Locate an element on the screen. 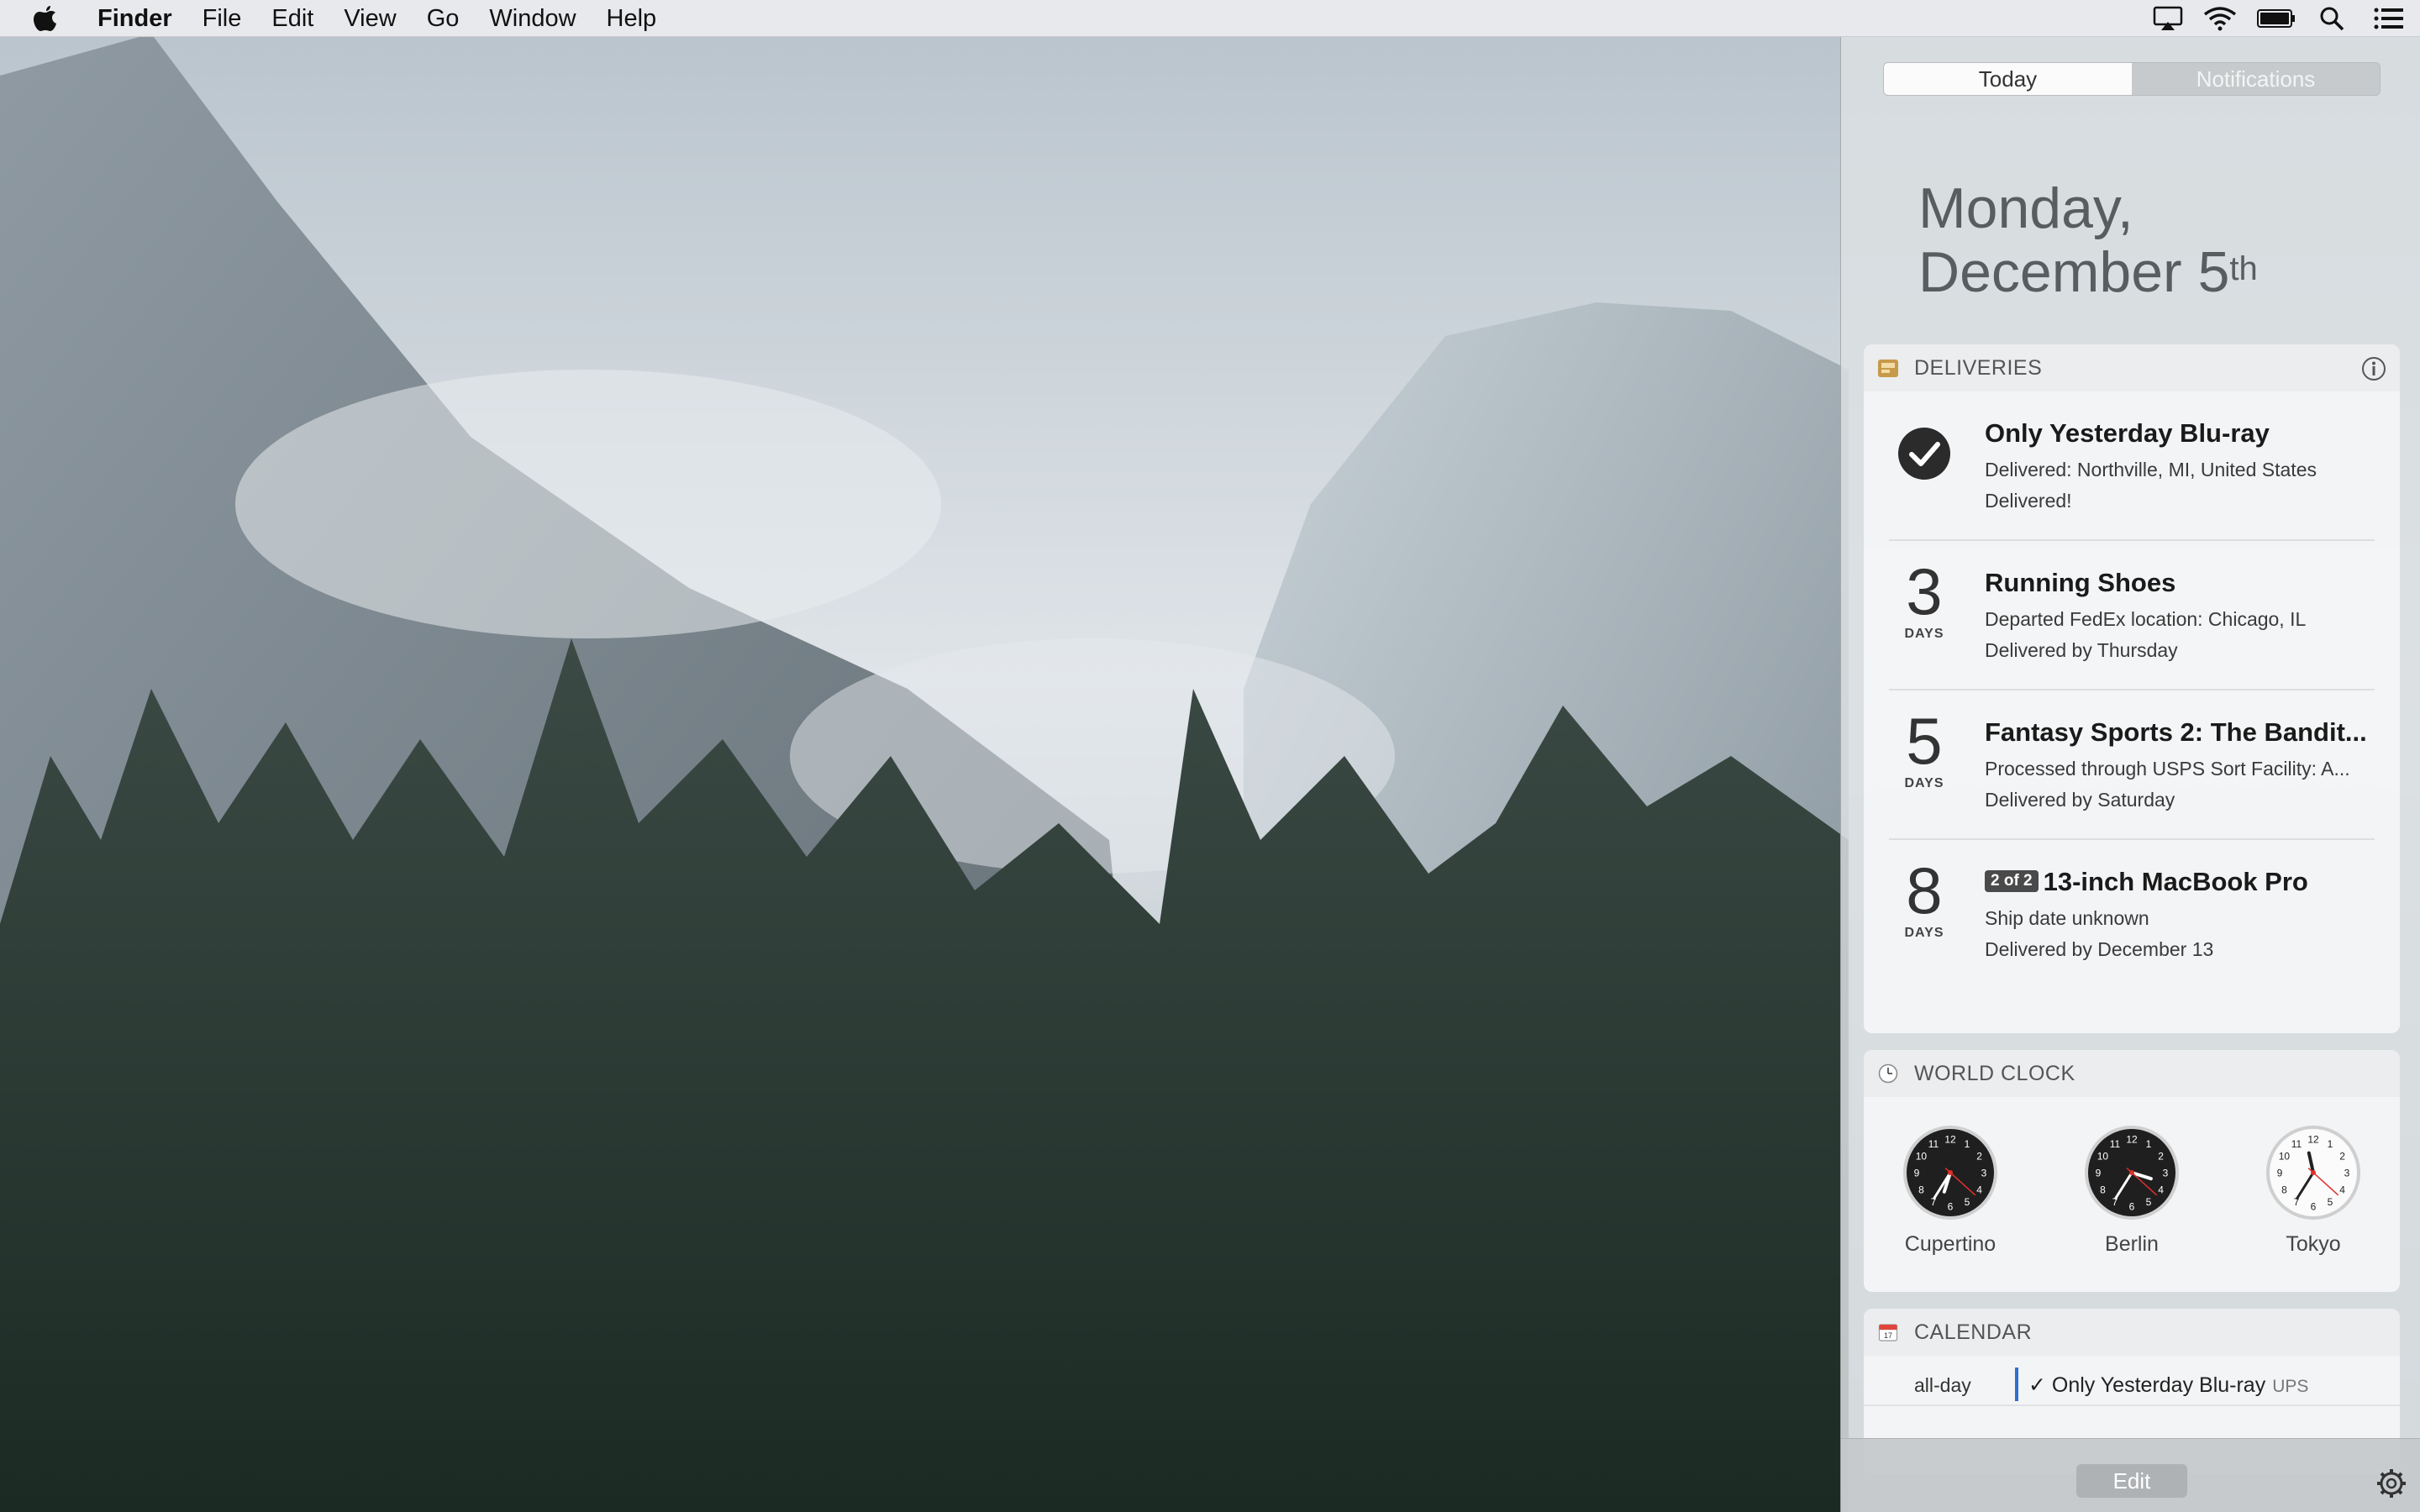 Image resolution: width=2420 pixels, height=1512 pixels. world-clock-item: 1 2 3 4 5 6 7 8 9 10 11 12 Berlin is located at coordinates (2131, 1189).